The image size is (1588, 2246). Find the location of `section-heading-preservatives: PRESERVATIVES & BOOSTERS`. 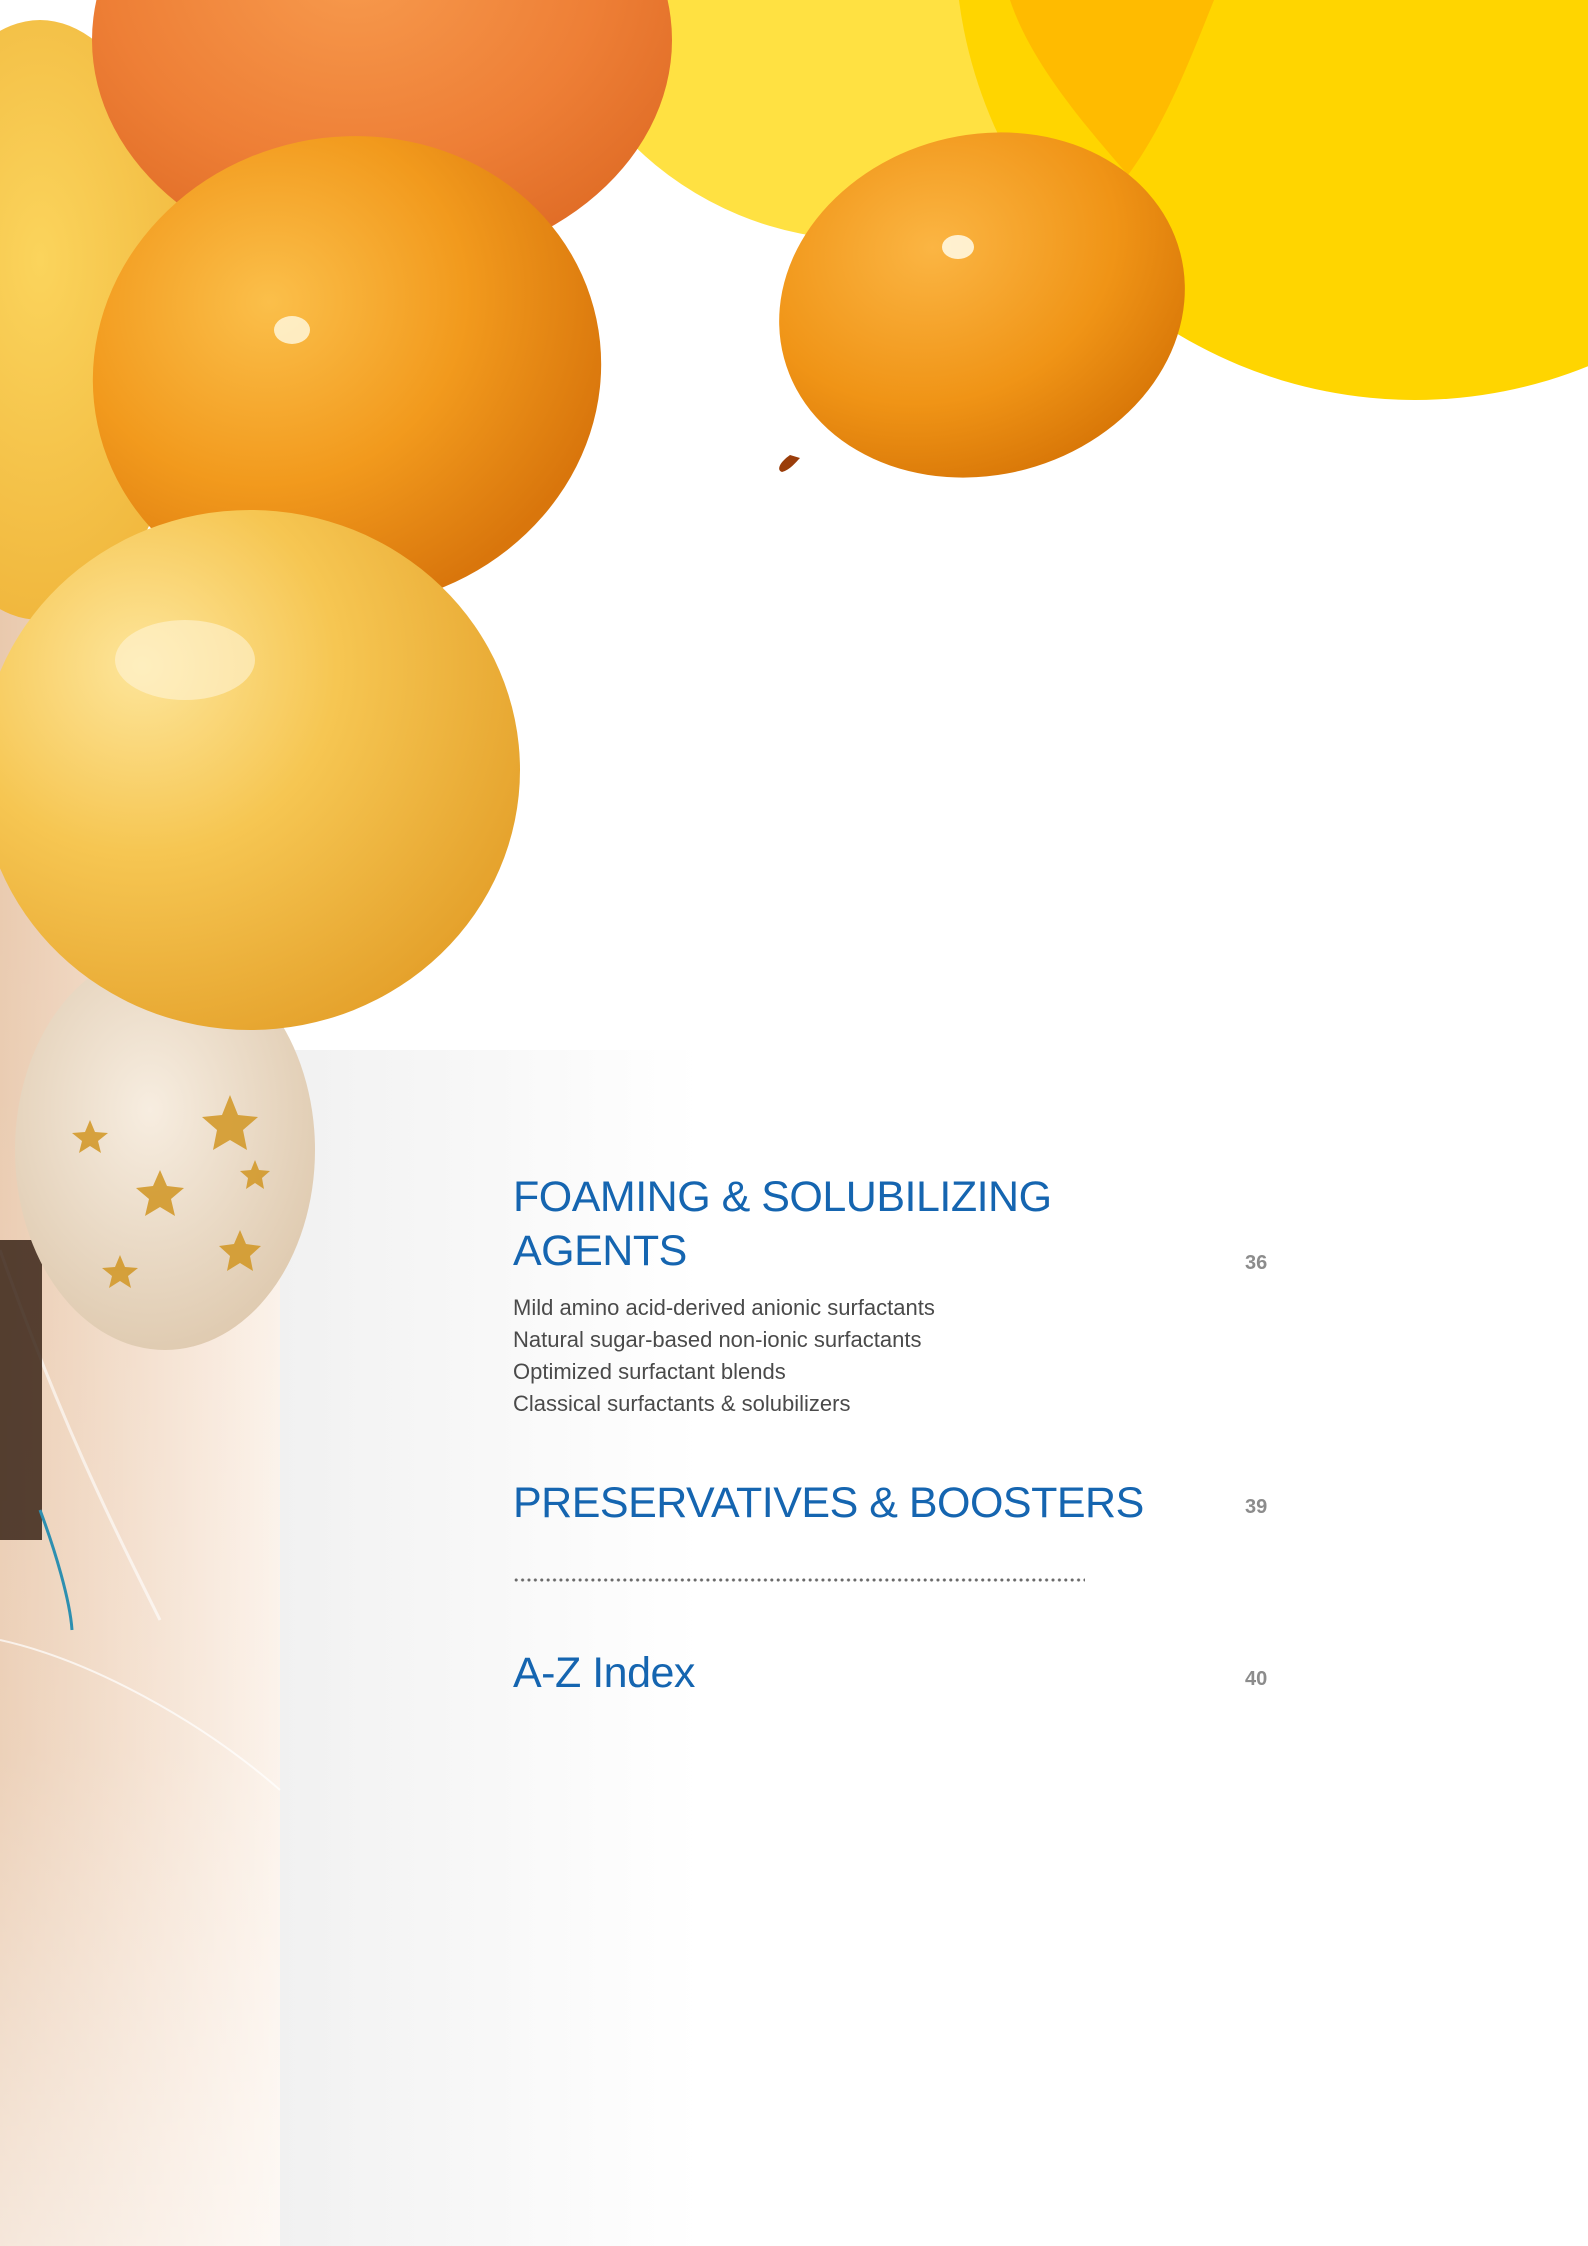

section-heading-preservatives: PRESERVATIVES & BOOSTERS is located at coordinates (828, 1503).